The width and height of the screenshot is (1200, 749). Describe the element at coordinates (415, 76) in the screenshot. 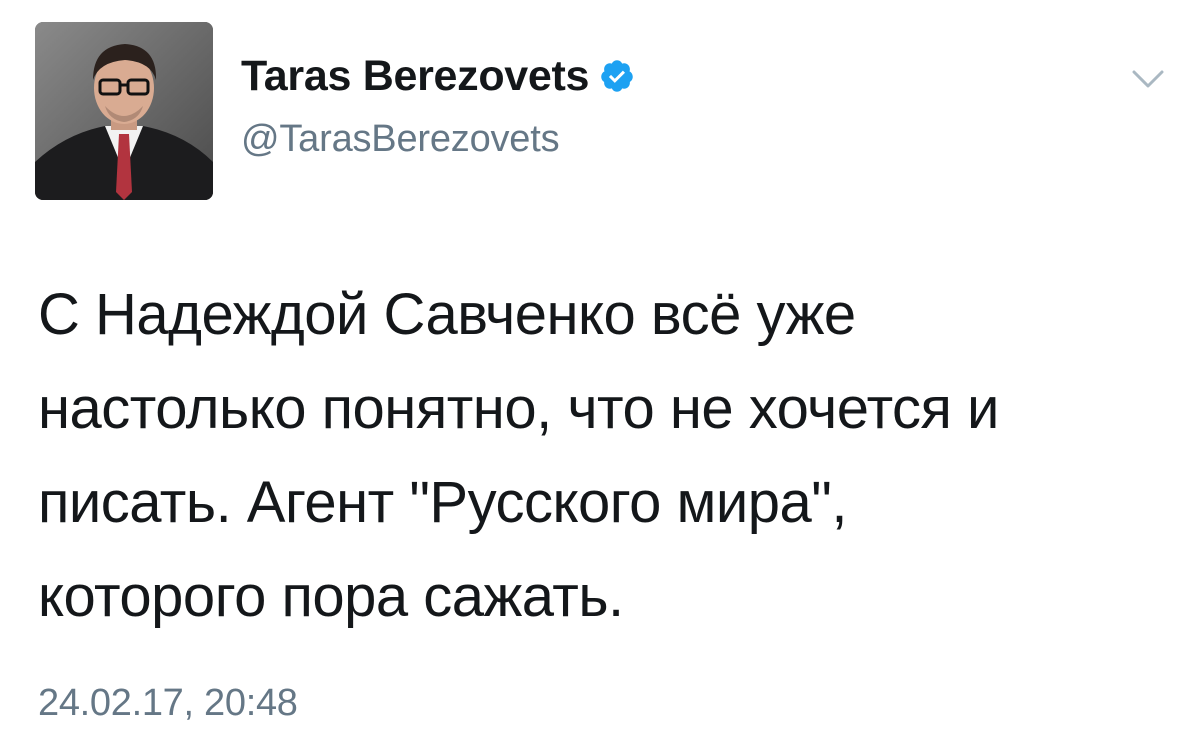

I see `display-name: Taras Berezovets` at that location.